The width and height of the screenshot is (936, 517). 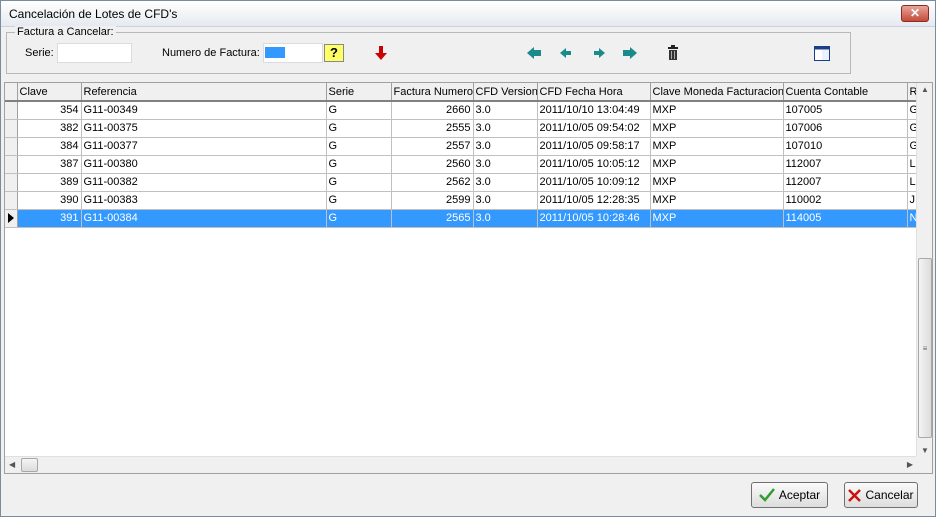 What do you see at coordinates (432, 182) in the screenshot?
I see `table-cell: 2562` at bounding box center [432, 182].